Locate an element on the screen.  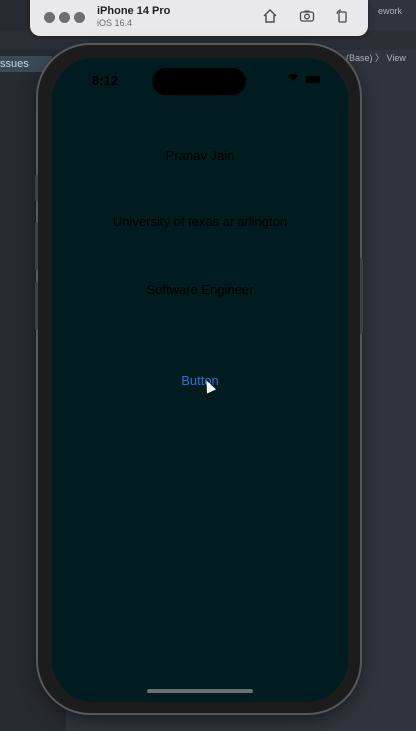
xcode-scheme-text: ework is located at coordinates (389, 11).